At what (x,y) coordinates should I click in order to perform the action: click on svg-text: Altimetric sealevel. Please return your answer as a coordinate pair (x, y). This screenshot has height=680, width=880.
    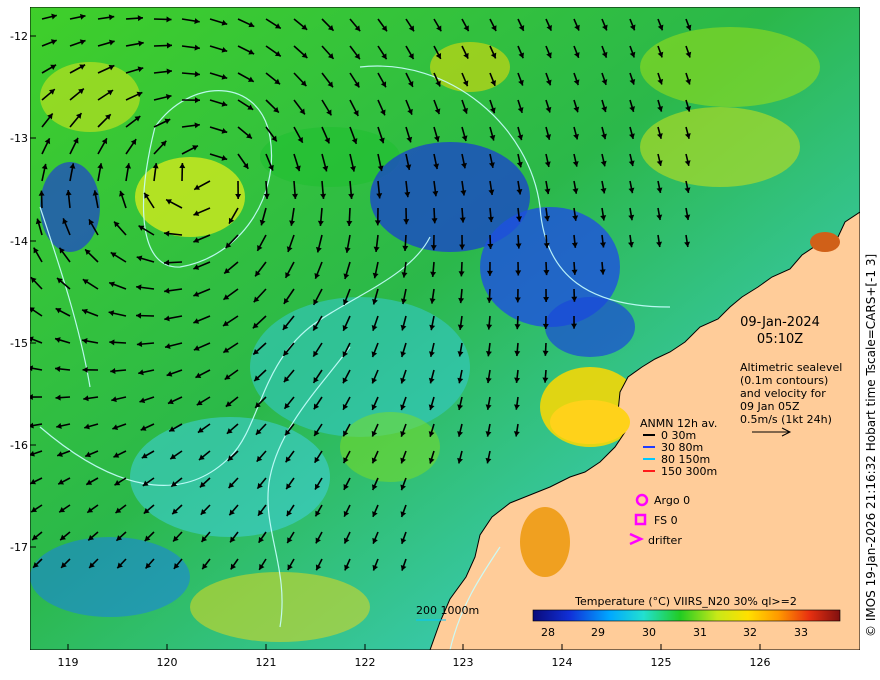
    Looking at the image, I should click on (791, 367).